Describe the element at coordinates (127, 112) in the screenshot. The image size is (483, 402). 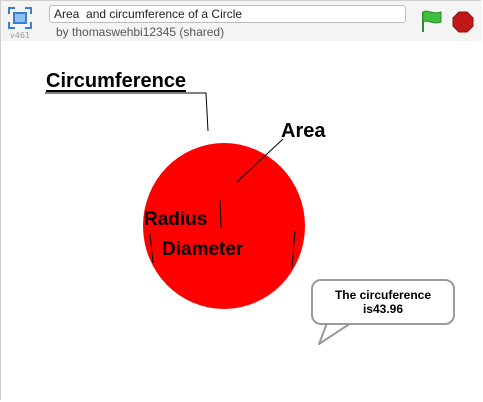
I see `circumference-pointer-line` at that location.